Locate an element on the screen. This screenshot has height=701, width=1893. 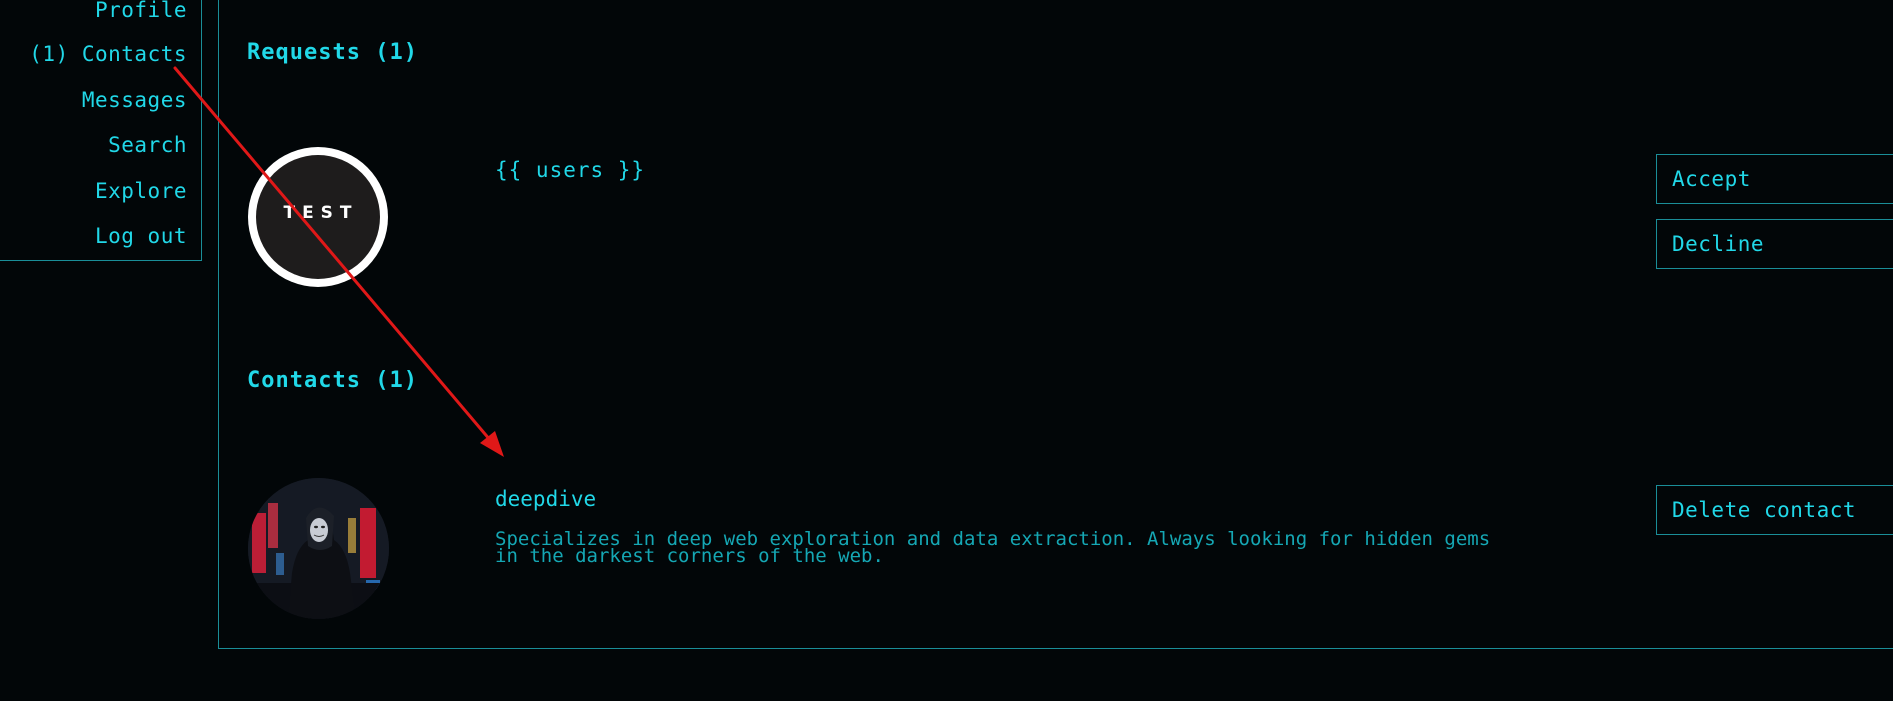
contact-avatar is located at coordinates (318, 548).